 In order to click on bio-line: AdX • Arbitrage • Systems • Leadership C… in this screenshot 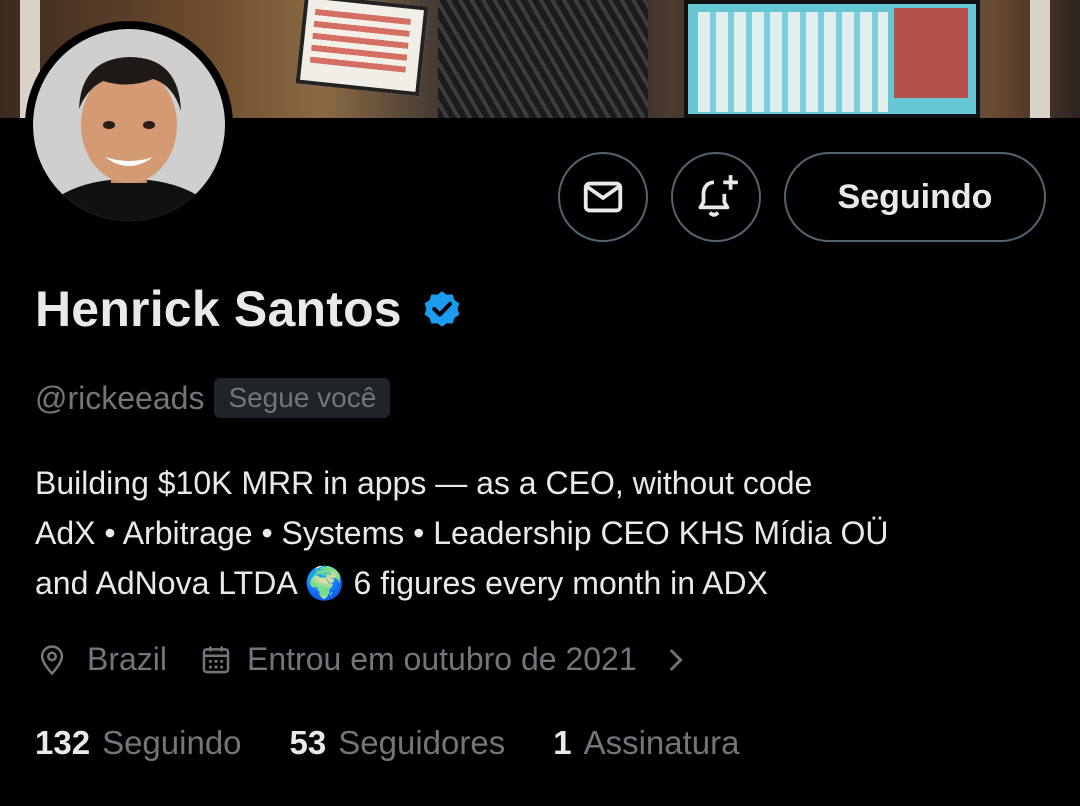, I will do `click(462, 533)`.